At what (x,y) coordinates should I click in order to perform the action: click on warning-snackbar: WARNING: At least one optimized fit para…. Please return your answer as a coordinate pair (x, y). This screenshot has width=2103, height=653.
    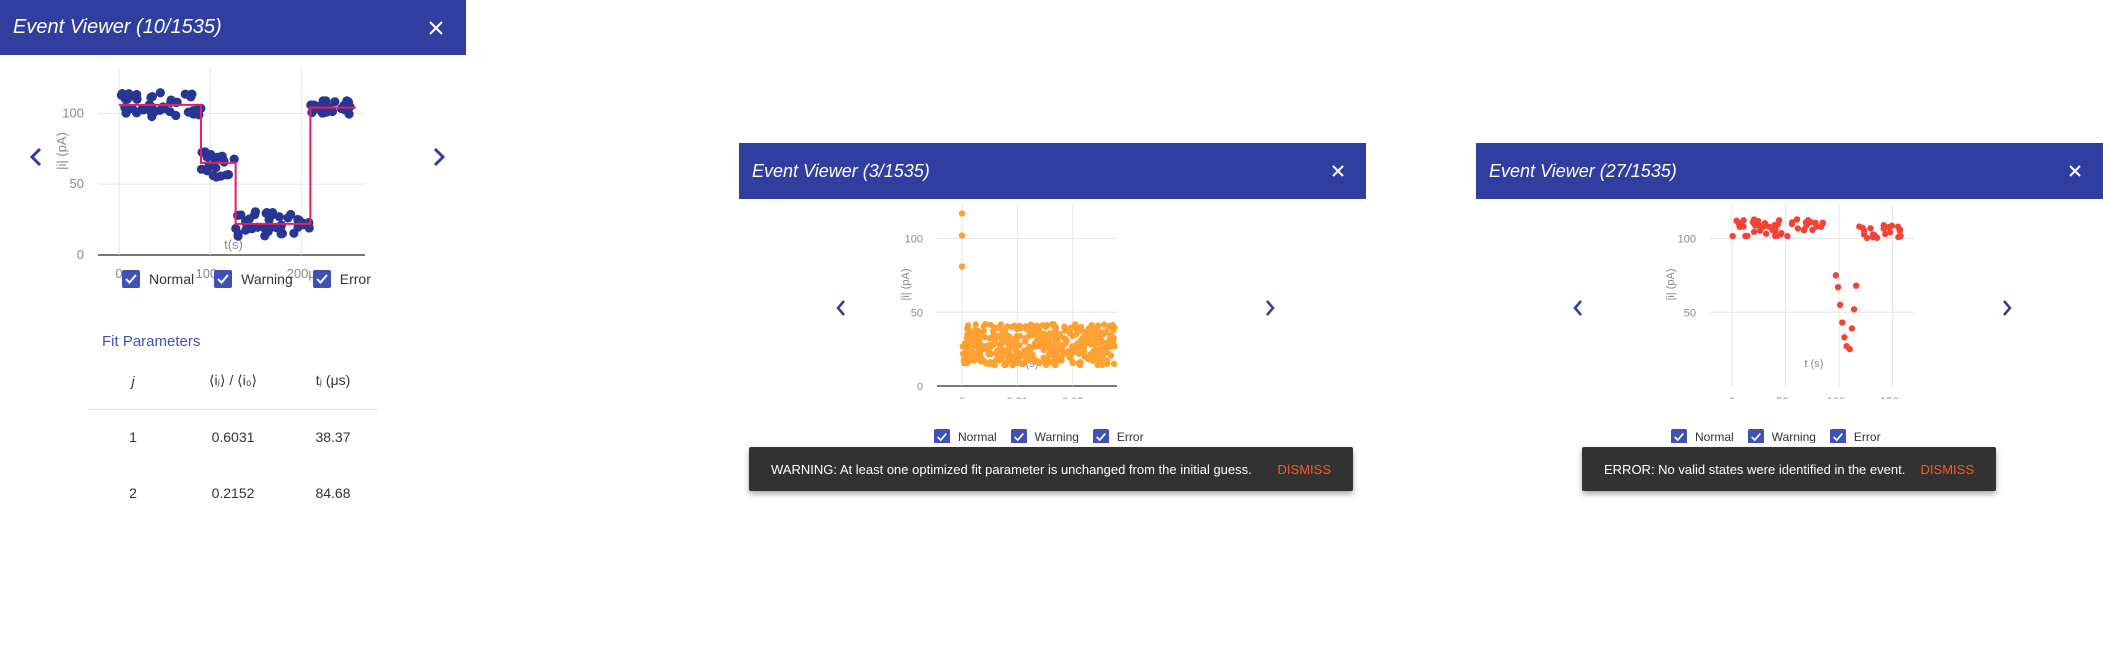
    Looking at the image, I should click on (1051, 469).